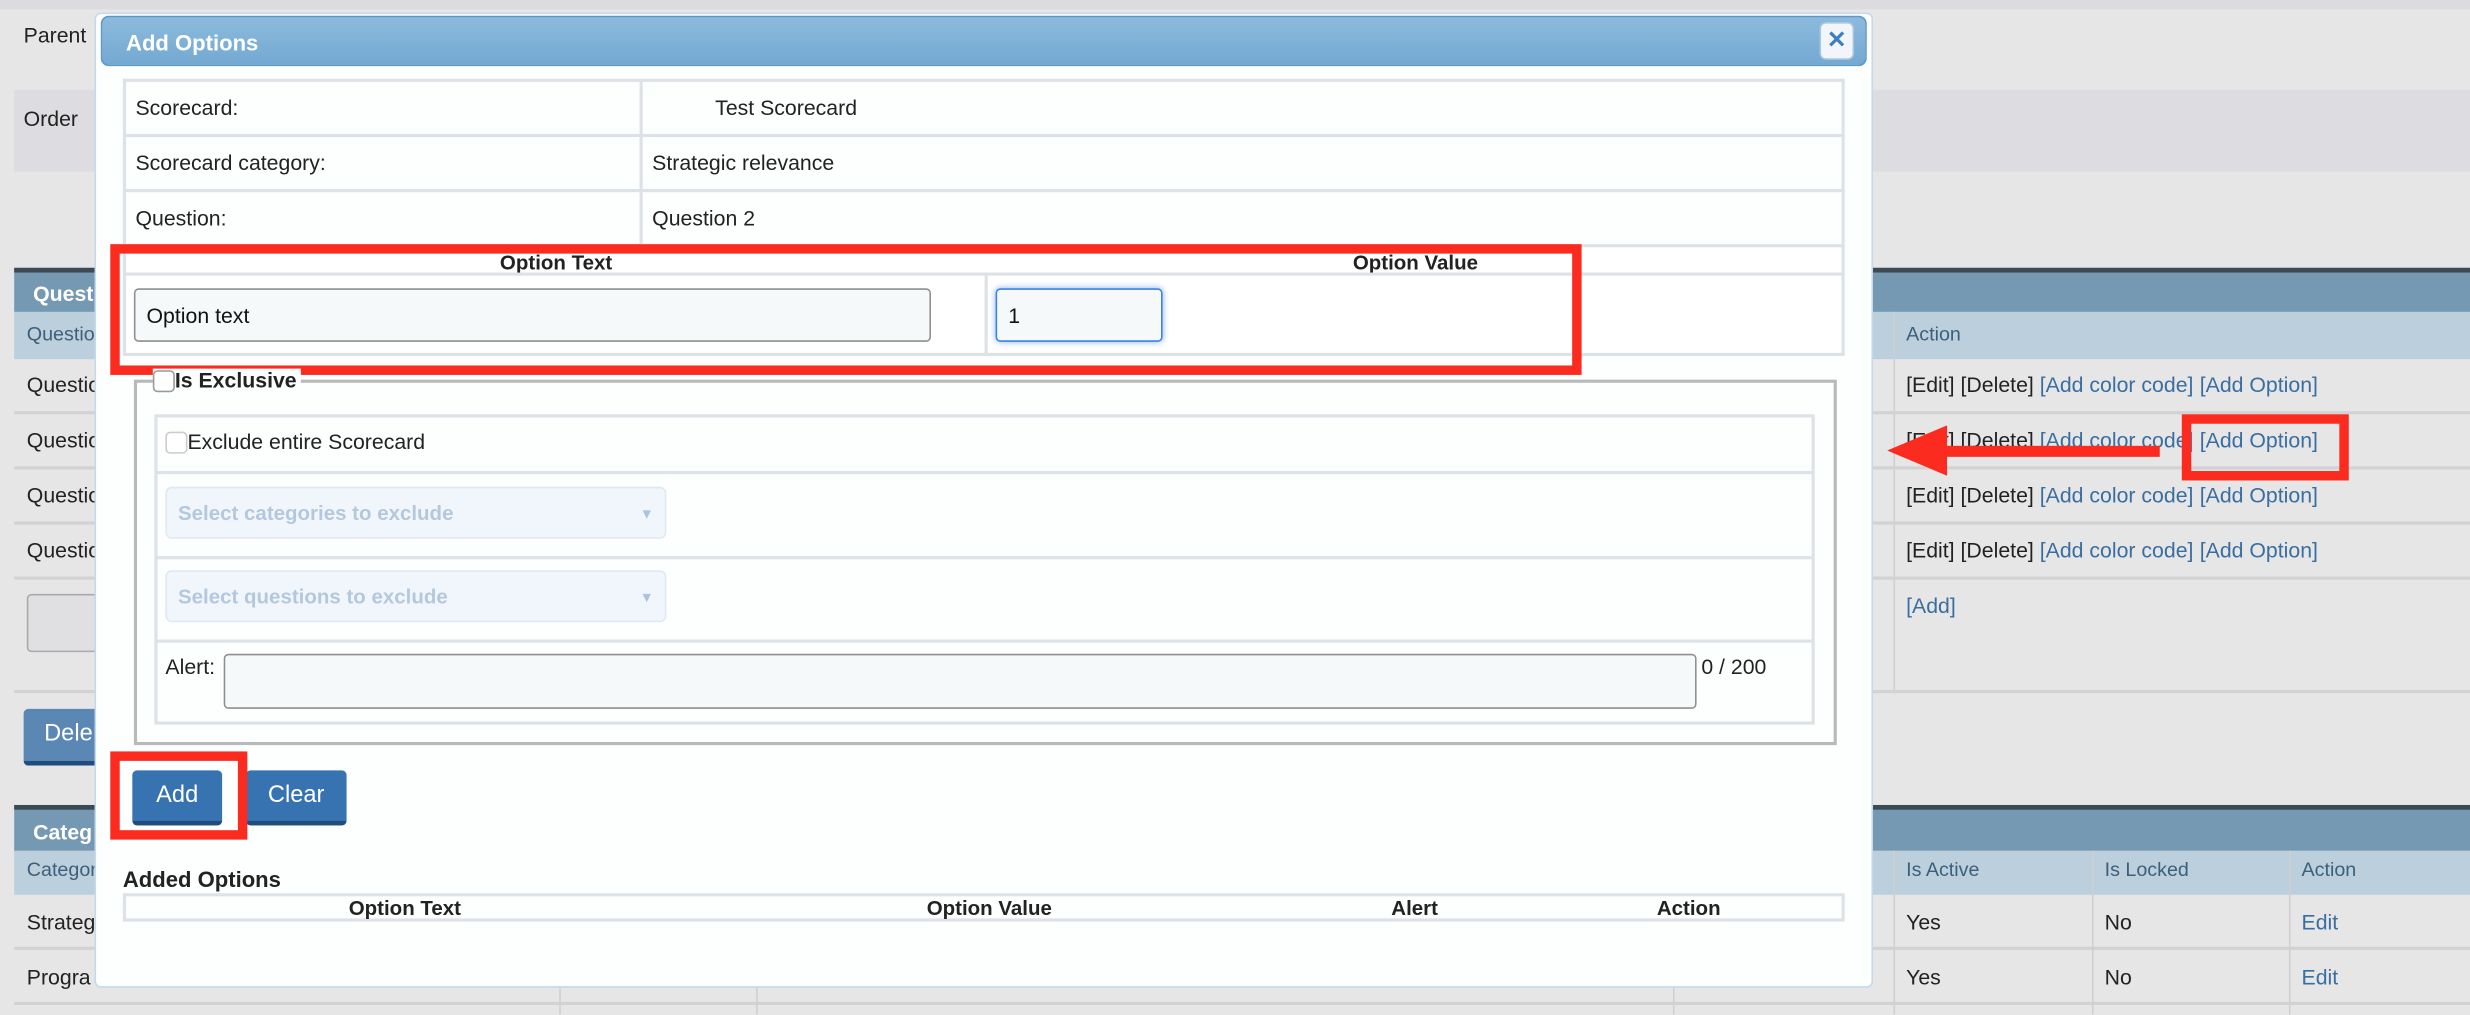  Describe the element at coordinates (190, 667) in the screenshot. I see `alert-label: Alert:` at that location.